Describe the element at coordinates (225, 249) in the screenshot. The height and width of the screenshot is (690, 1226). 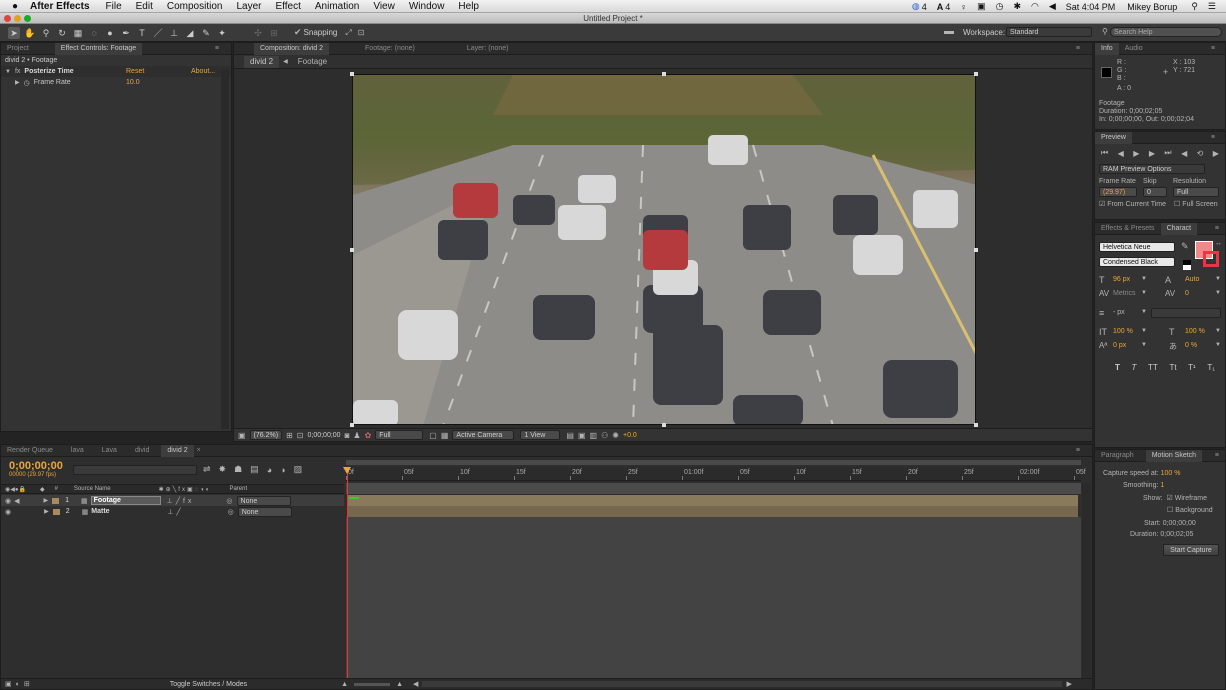
I see `panel-scrollbar` at that location.